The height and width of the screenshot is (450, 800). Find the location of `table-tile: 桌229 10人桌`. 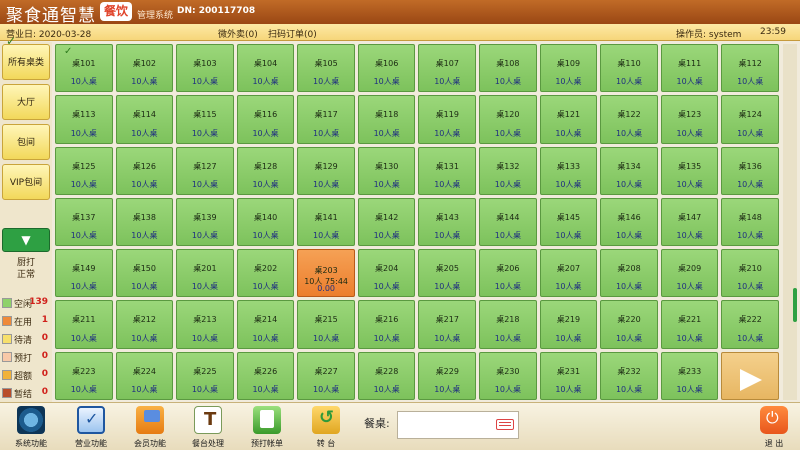

table-tile: 桌229 10人桌 is located at coordinates (447, 375).